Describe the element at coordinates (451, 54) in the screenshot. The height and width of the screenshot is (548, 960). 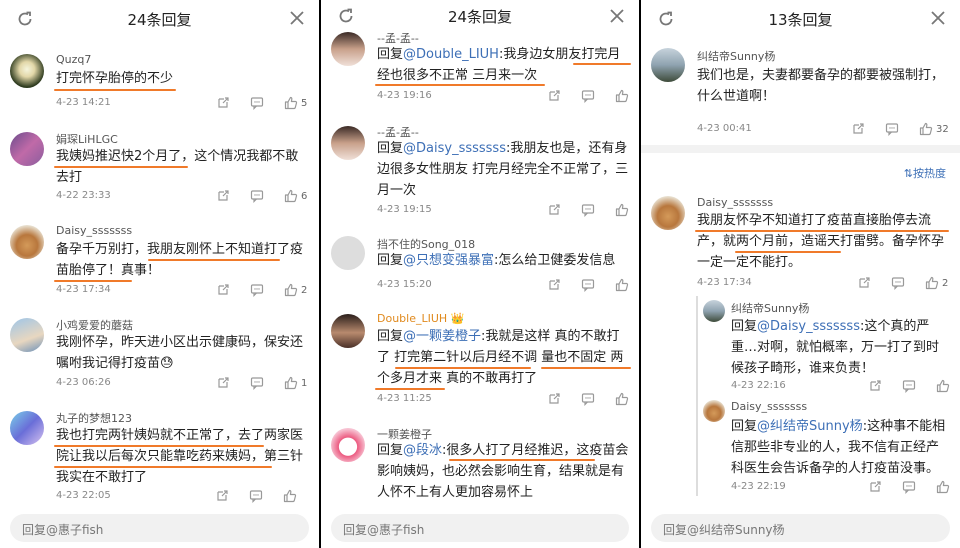
I see `mention-link: @Double_LIUH` at that location.